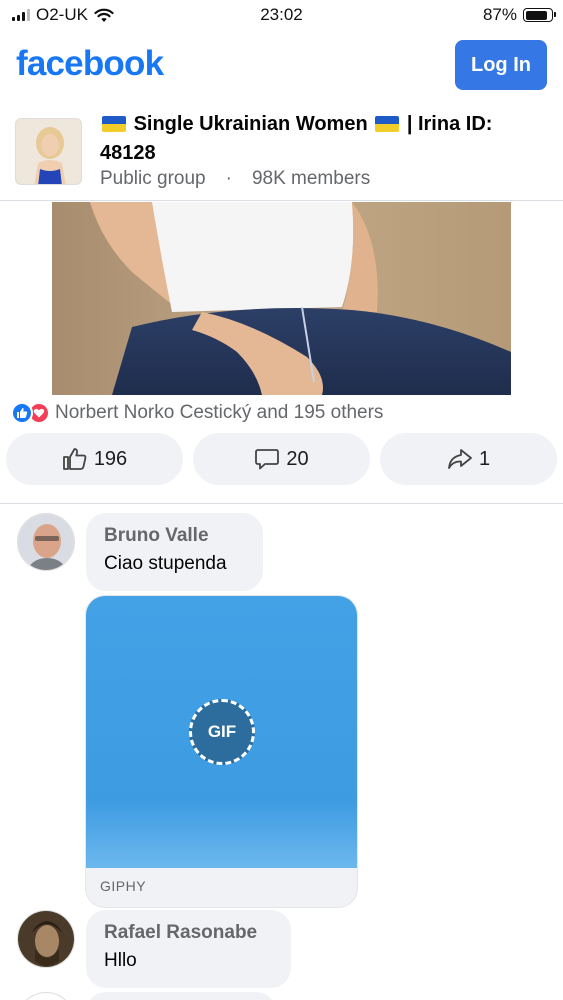  What do you see at coordinates (267, 459) in the screenshot?
I see `comment-icon` at bounding box center [267, 459].